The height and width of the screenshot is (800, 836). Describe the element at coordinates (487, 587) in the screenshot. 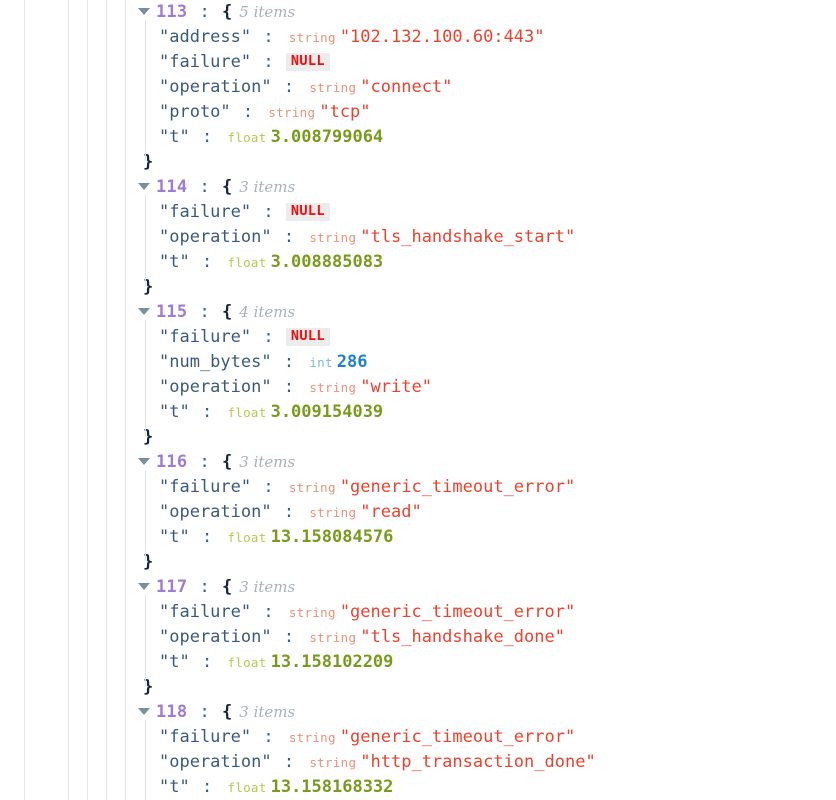

I see `node-header-row: 117 : {3 items` at that location.